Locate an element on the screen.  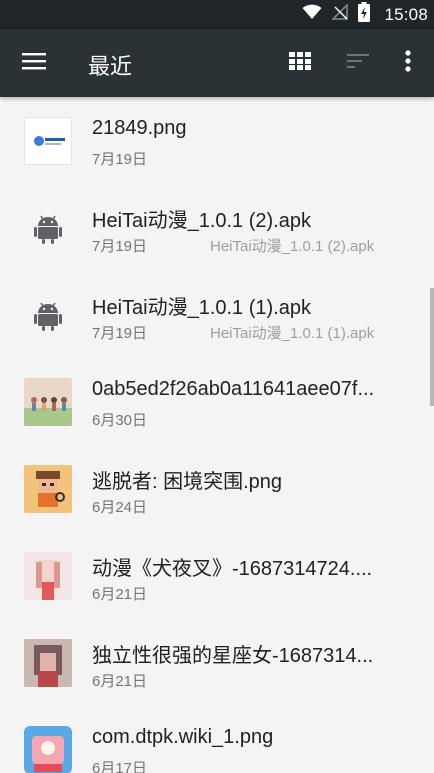
hamburger-menu-icon is located at coordinates (34, 63).